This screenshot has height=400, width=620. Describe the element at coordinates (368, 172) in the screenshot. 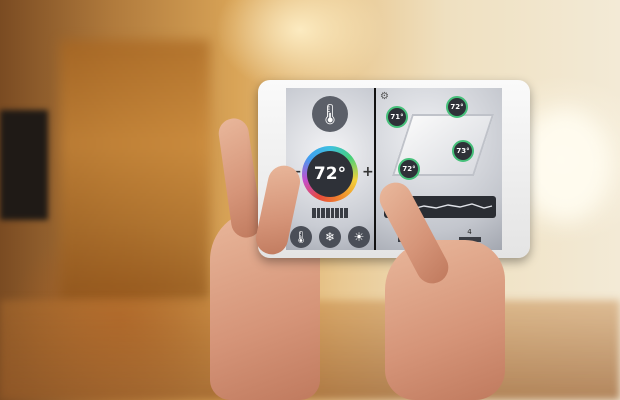

I see `increase-temp-button: +` at that location.